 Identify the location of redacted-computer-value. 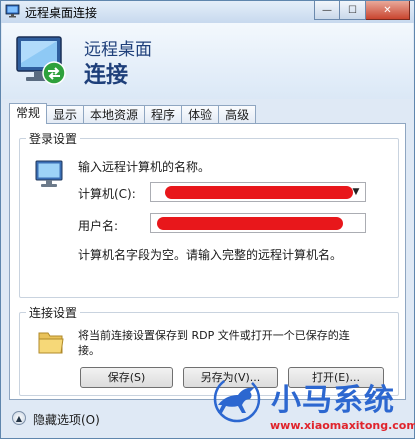
(259, 192).